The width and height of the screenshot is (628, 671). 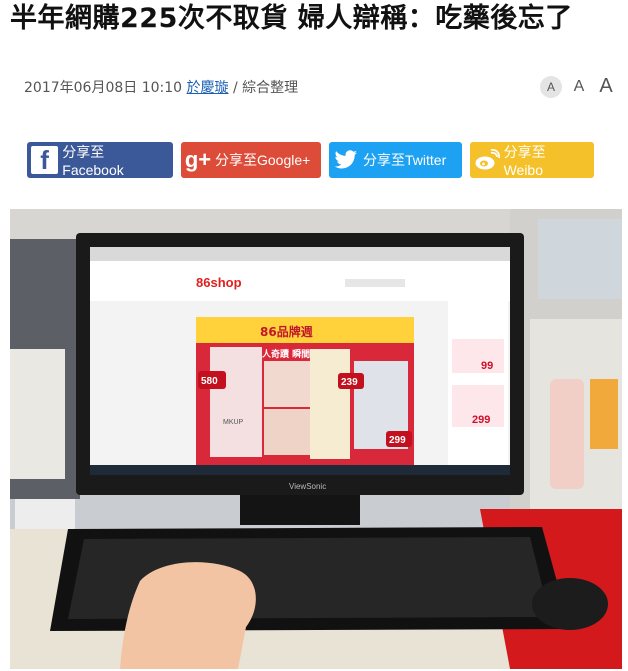 What do you see at coordinates (263, 160) in the screenshot?
I see `share-google-label: 分享至Google+` at bounding box center [263, 160].